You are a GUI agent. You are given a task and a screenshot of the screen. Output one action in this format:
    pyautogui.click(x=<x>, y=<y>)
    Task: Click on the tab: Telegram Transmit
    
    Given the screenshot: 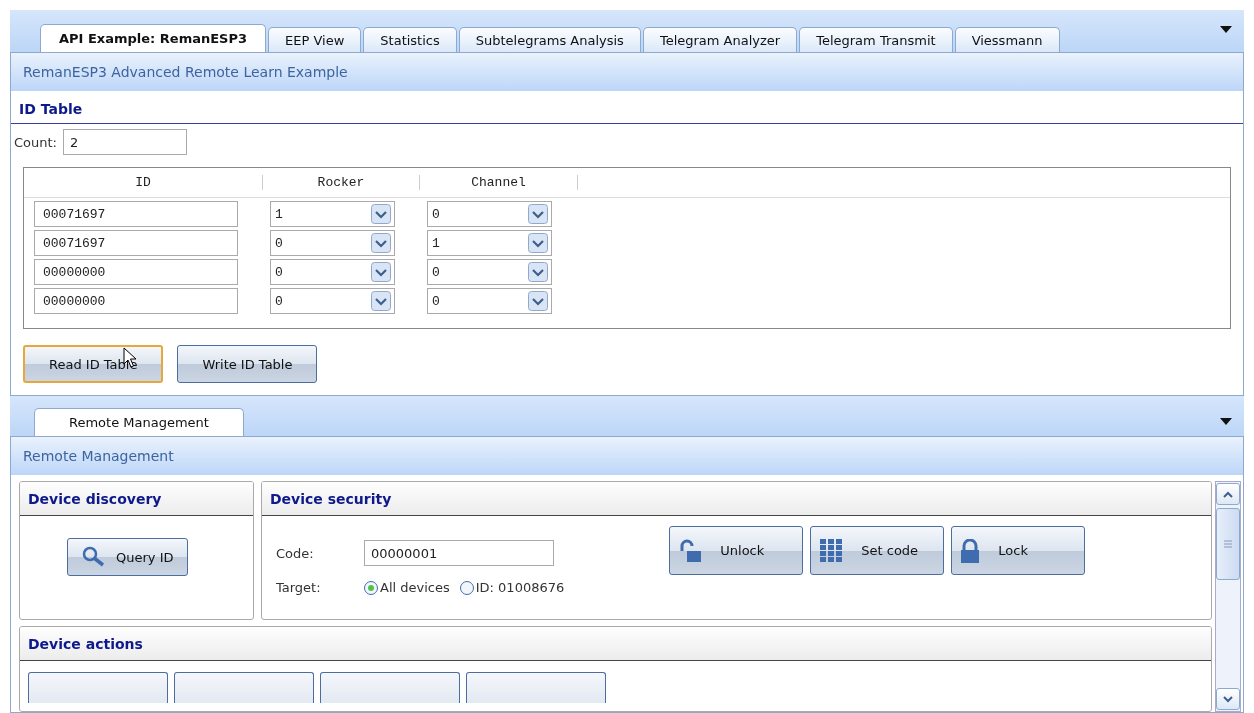 What is the action you would take?
    pyautogui.click(x=876, y=39)
    